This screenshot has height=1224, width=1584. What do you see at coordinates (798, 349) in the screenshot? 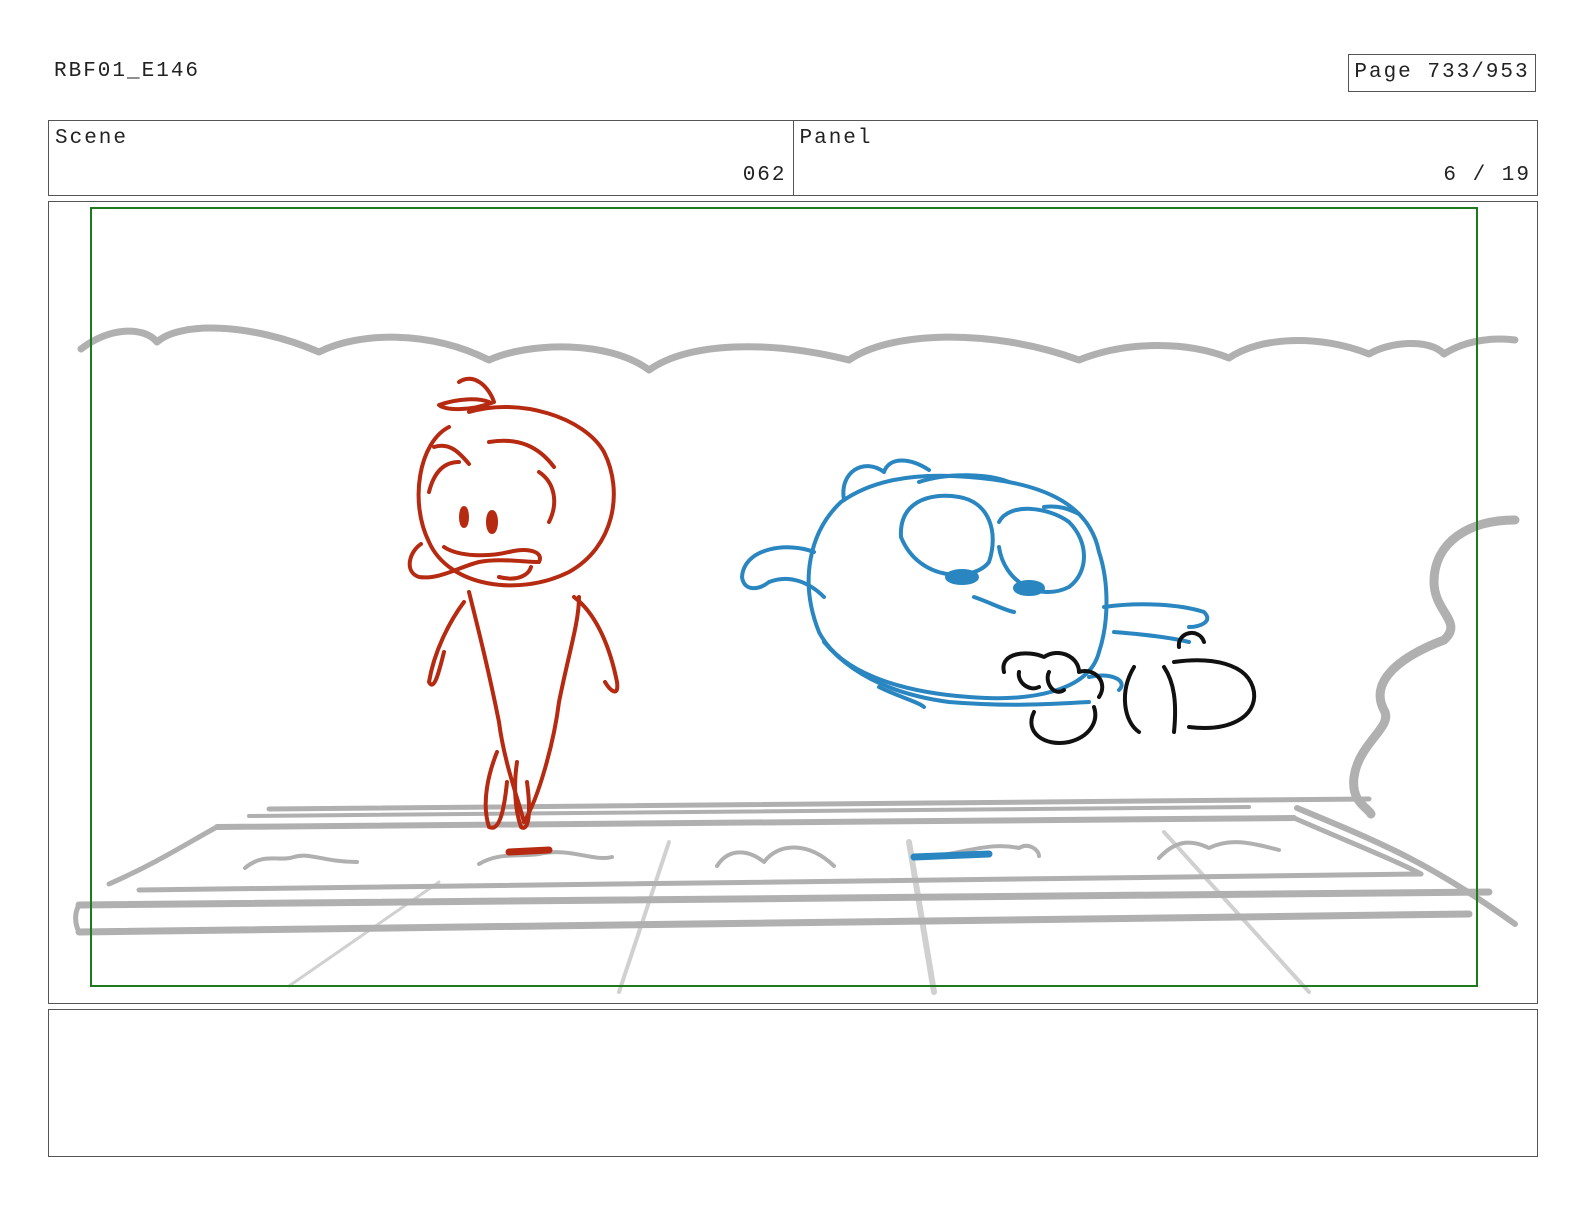
I see `cloud-line` at bounding box center [798, 349].